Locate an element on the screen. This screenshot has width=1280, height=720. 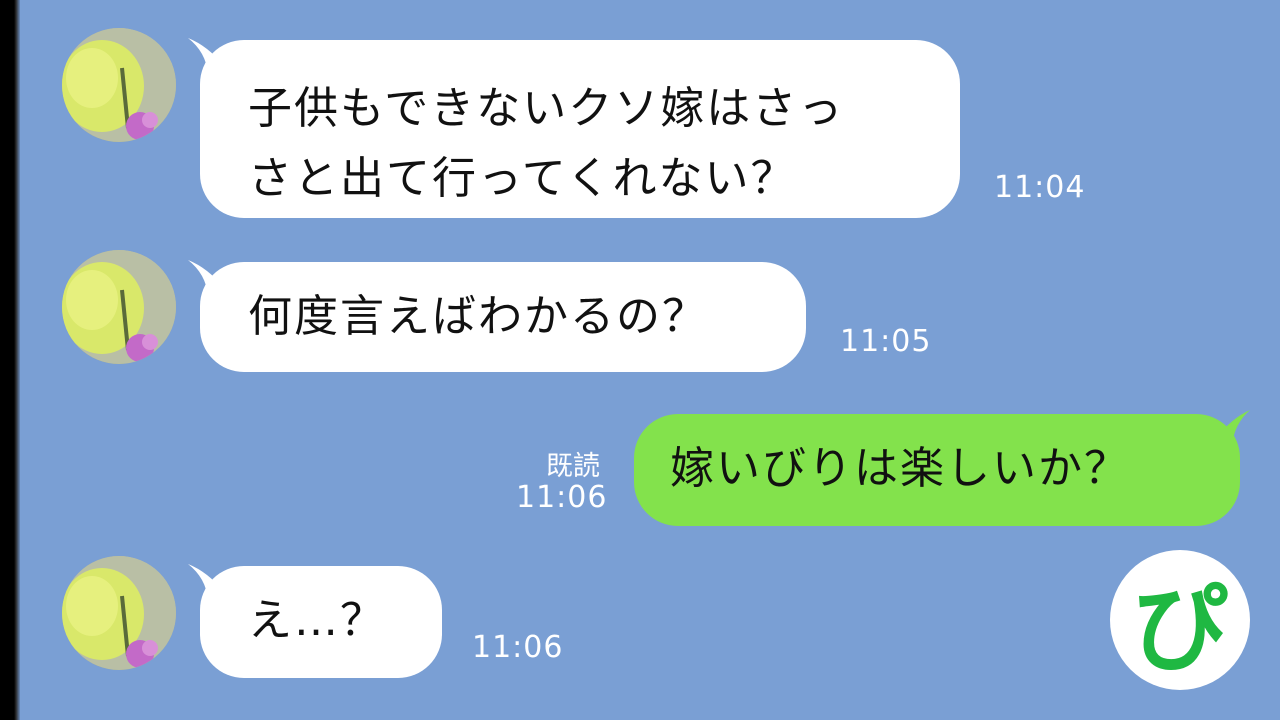
logo-text: ぴ is located at coordinates (1180, 628).